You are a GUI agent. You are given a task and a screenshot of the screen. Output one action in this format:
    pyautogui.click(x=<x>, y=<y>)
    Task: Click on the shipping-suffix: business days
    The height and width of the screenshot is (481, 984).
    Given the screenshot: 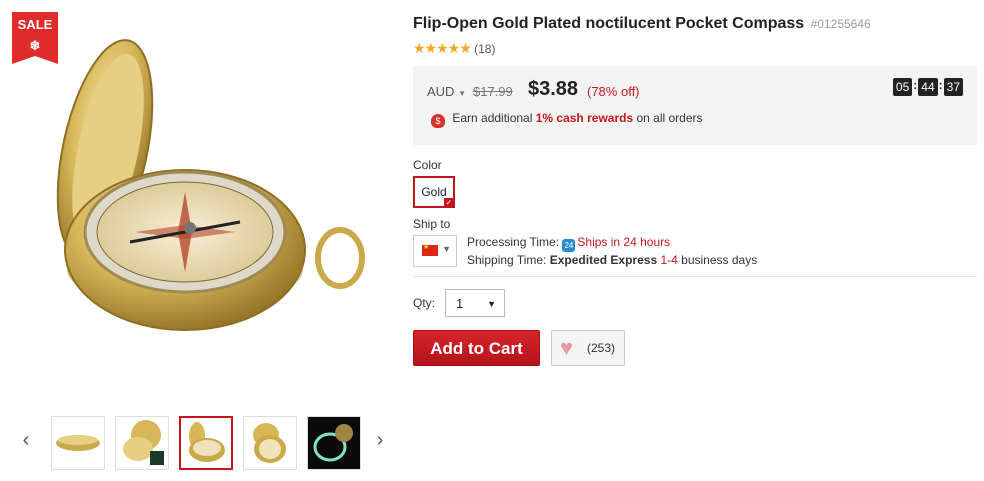 What is the action you would take?
    pyautogui.click(x=717, y=260)
    